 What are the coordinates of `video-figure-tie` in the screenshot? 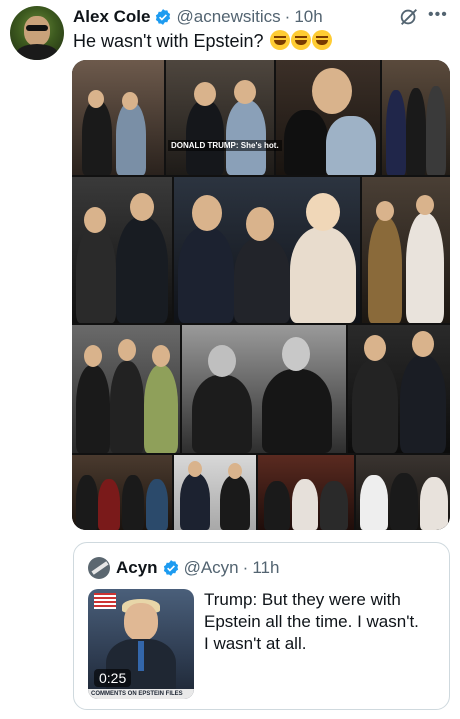 It's located at (141, 656).